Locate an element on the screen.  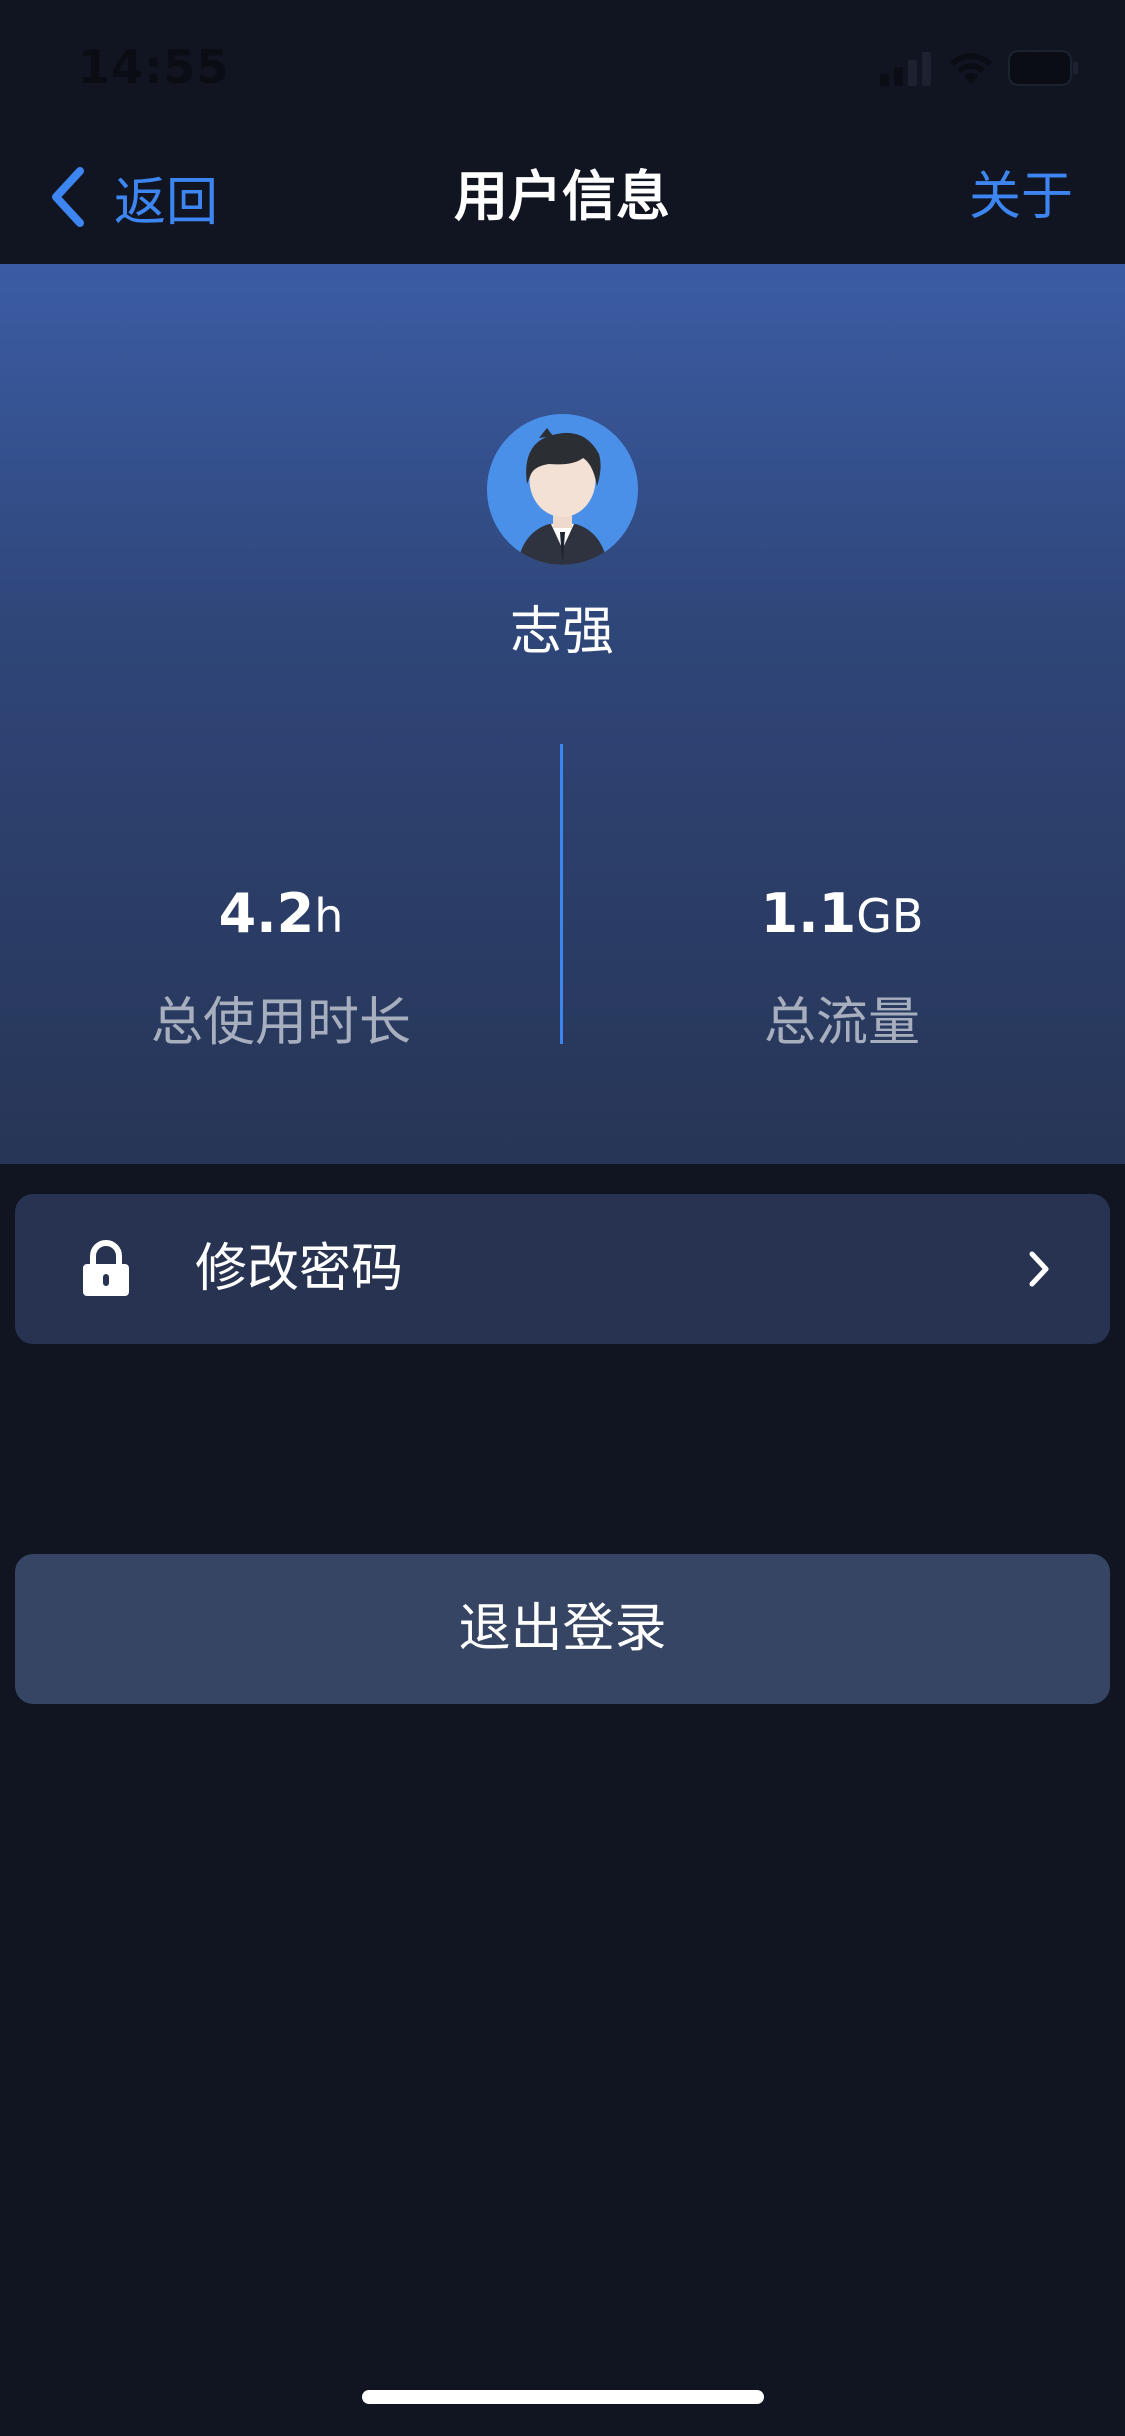
traffic-value: 1.1 is located at coordinates (808, 913).